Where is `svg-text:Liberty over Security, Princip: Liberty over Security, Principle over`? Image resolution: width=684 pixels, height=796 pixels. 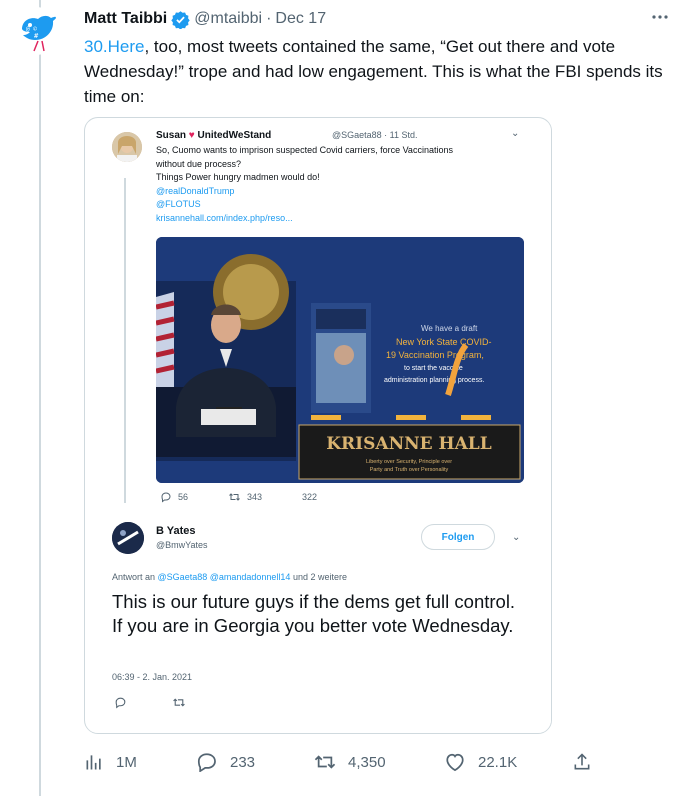
svg-text:Liberty over Security, Princip: Liberty over Security, Principle over is located at coordinates (409, 462).